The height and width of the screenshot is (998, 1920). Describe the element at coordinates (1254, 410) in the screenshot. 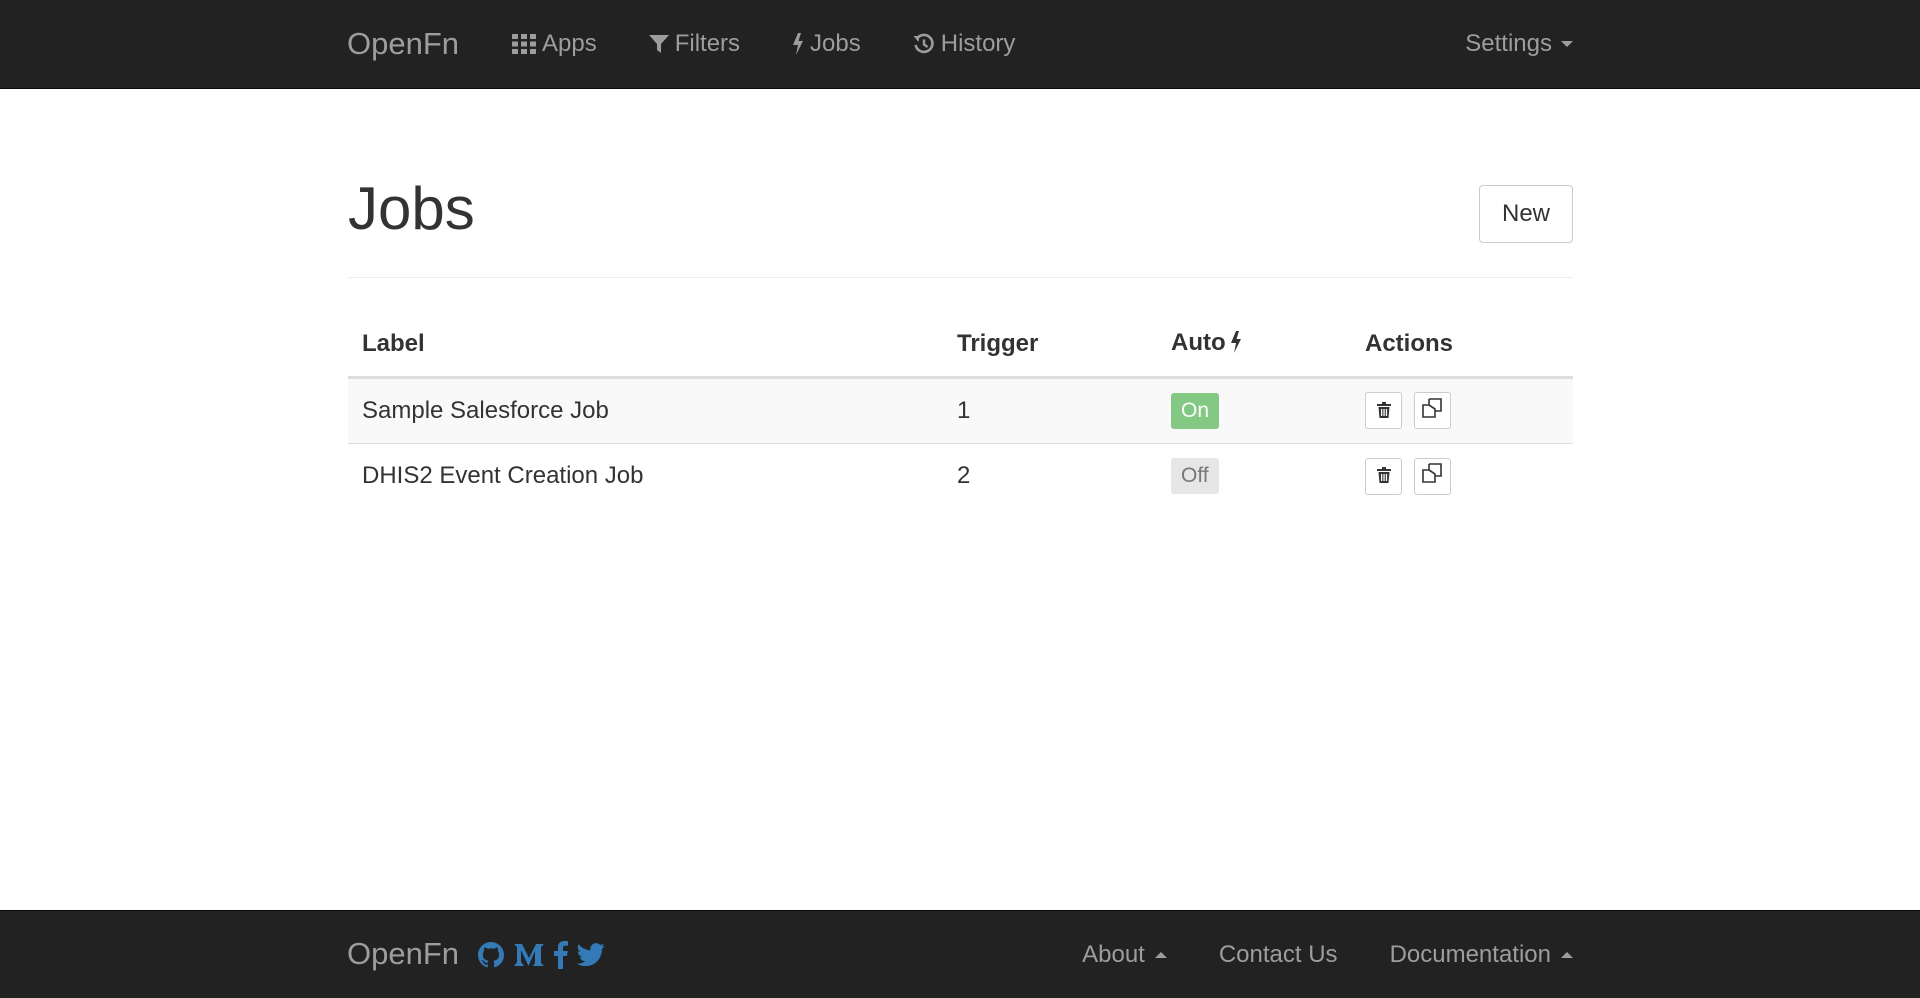

I see `auto-cell: On` at that location.